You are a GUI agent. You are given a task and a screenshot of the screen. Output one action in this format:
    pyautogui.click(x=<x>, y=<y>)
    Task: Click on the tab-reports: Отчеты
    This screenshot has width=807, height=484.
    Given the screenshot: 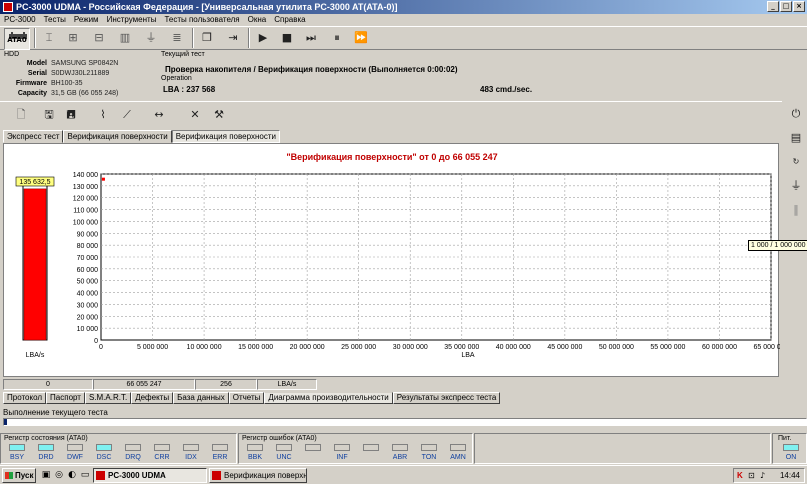 What is the action you would take?
    pyautogui.click(x=246, y=398)
    